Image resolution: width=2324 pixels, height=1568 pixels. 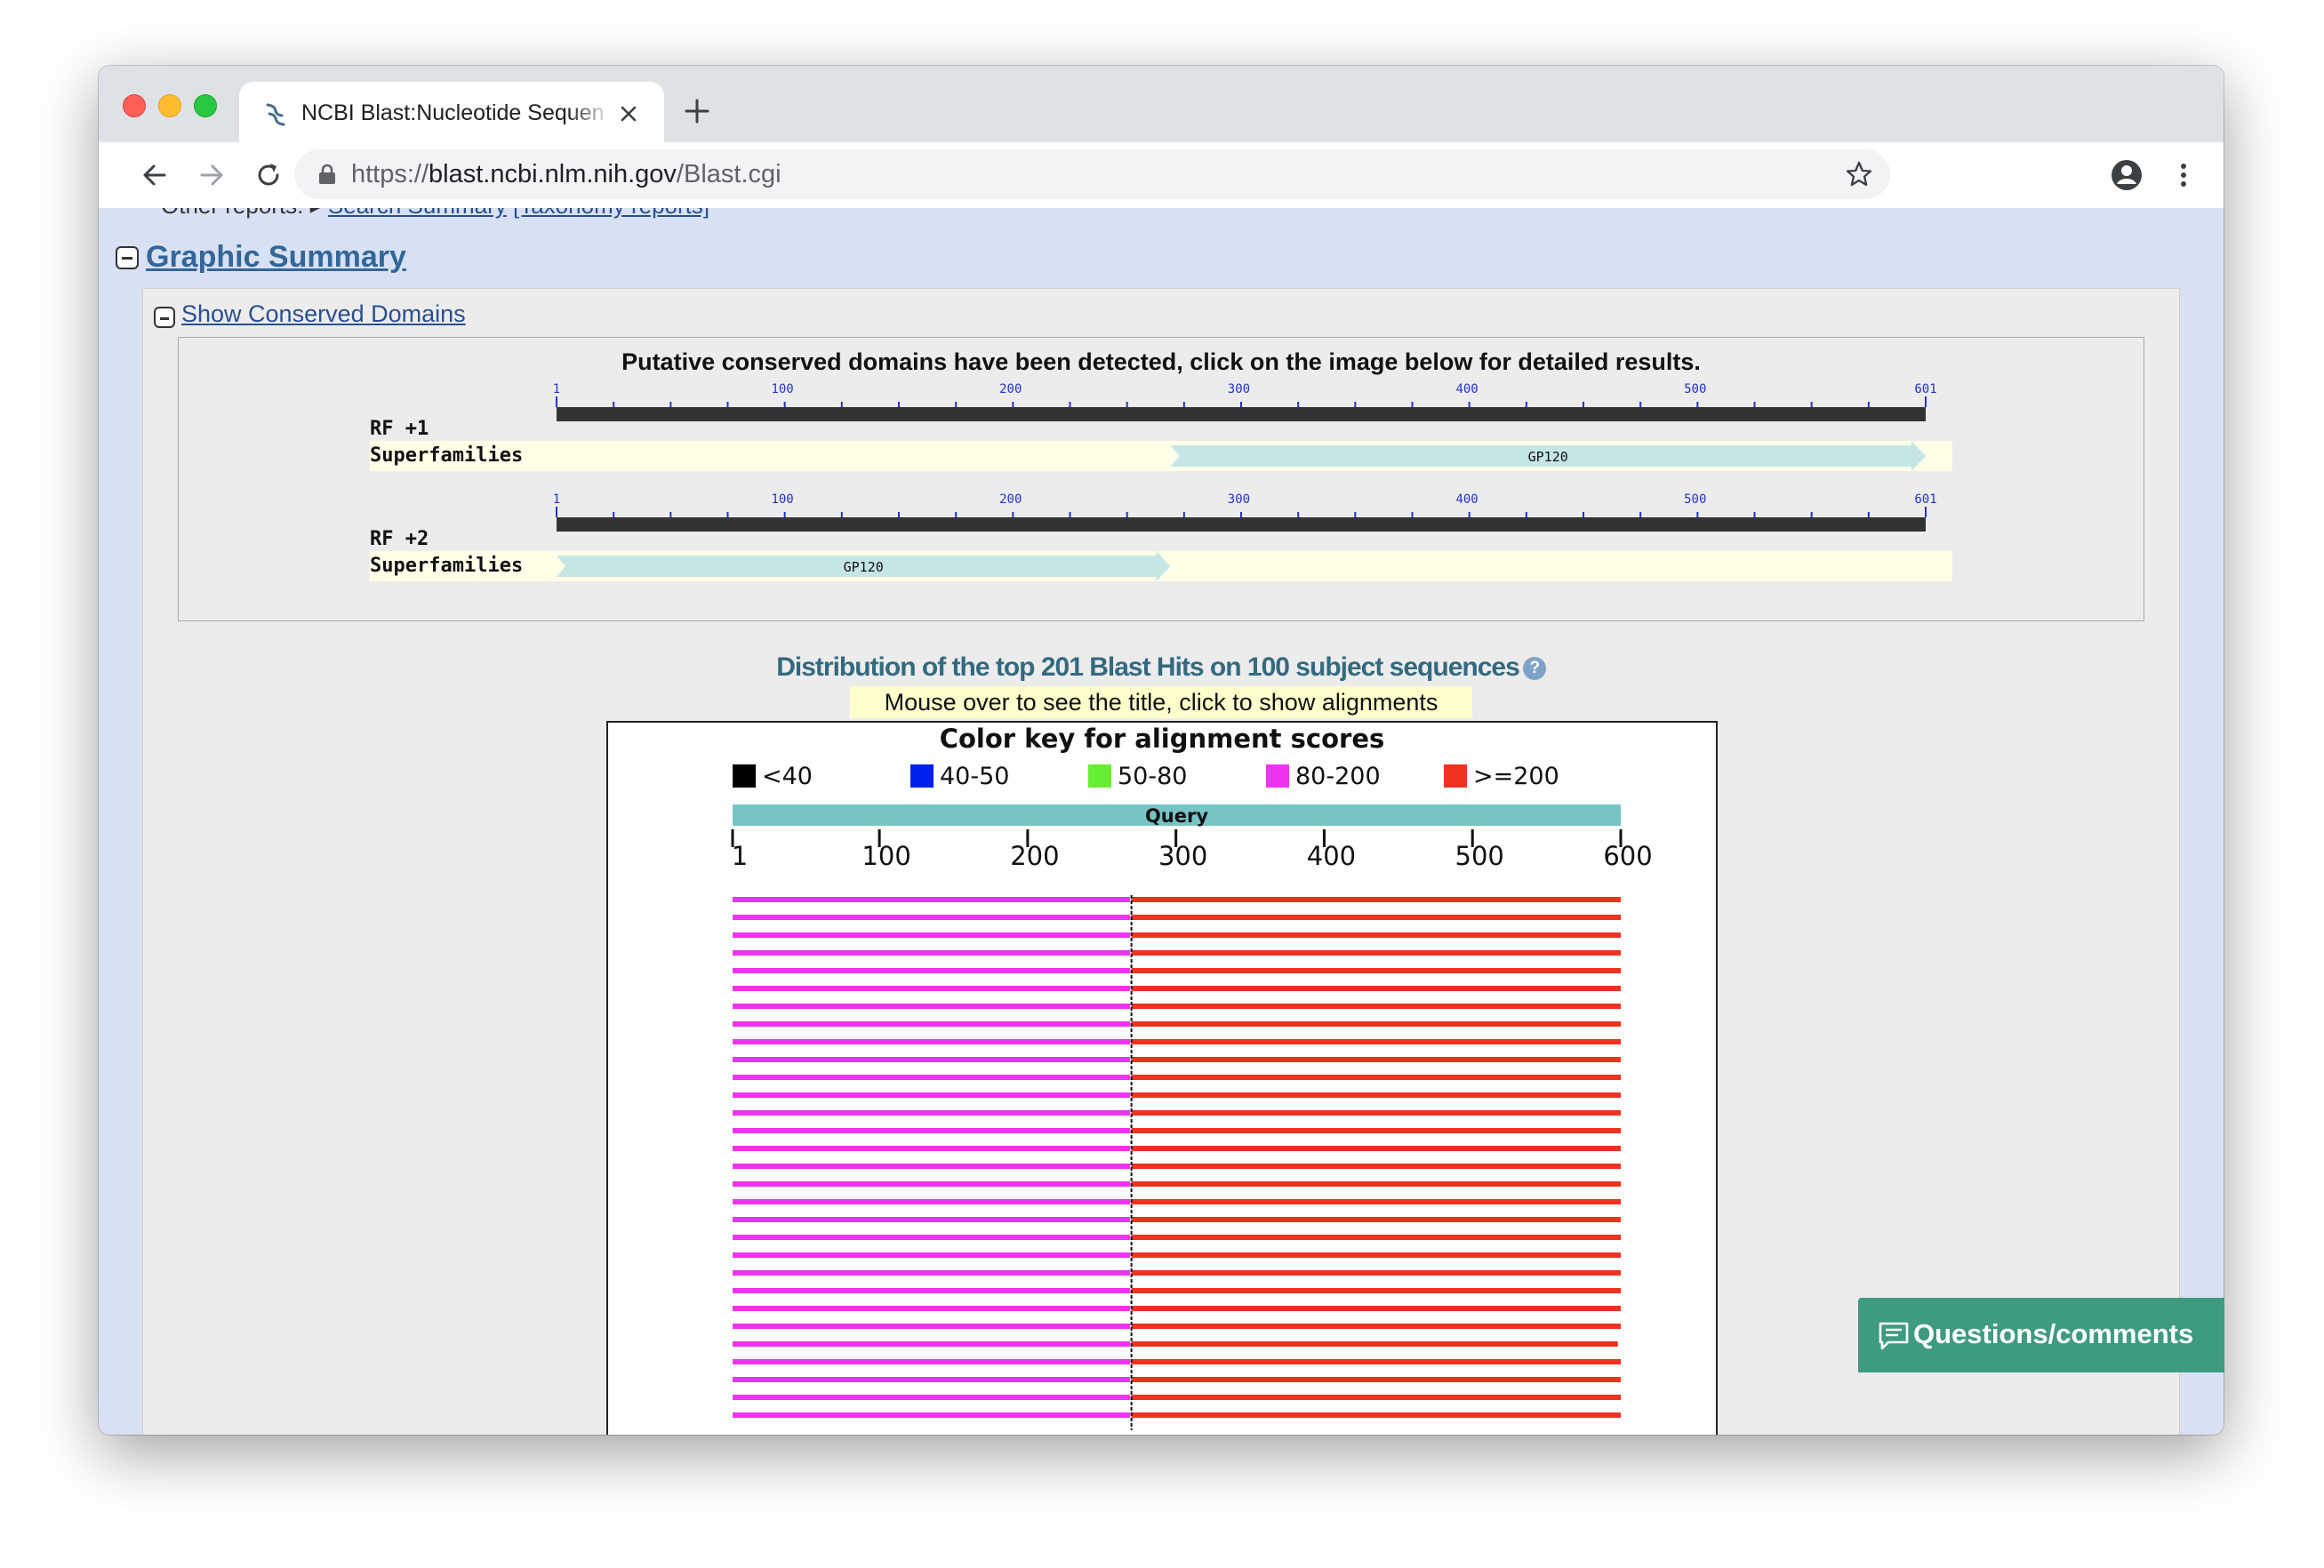 I want to click on cdd-tick-label: 400, so click(x=1466, y=499).